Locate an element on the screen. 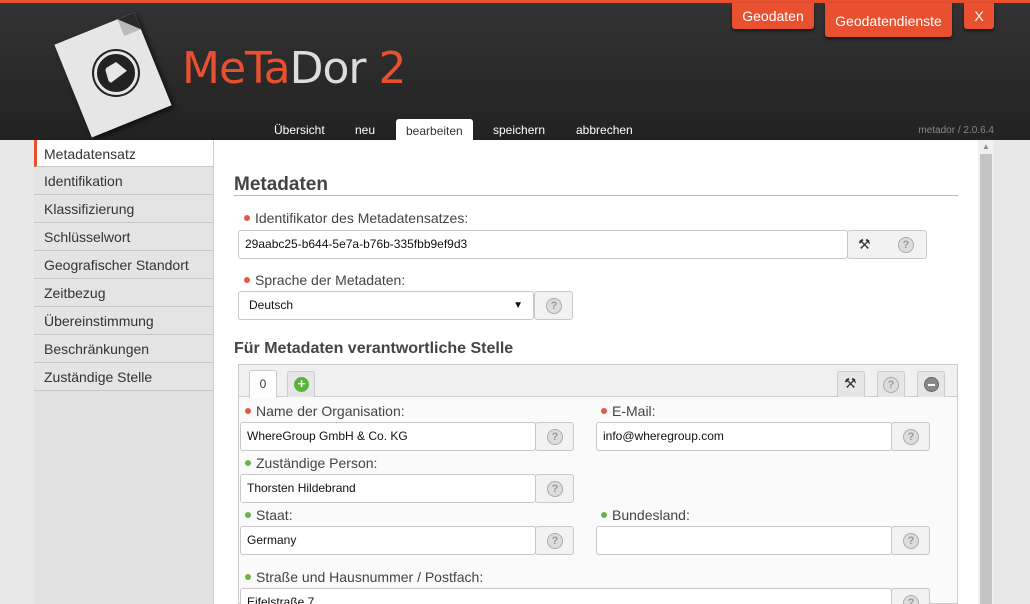 Image resolution: width=1030 pixels, height=604 pixels. language-help: ? is located at coordinates (553, 305).